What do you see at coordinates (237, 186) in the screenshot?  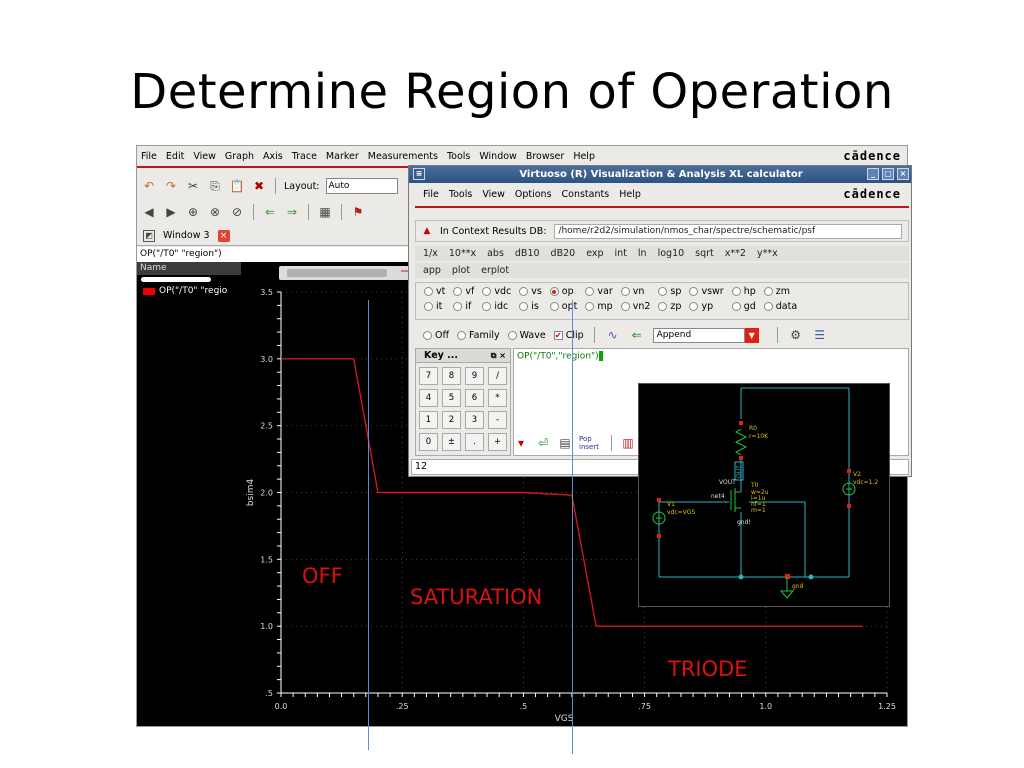 I see `paste-icon: 📋` at bounding box center [237, 186].